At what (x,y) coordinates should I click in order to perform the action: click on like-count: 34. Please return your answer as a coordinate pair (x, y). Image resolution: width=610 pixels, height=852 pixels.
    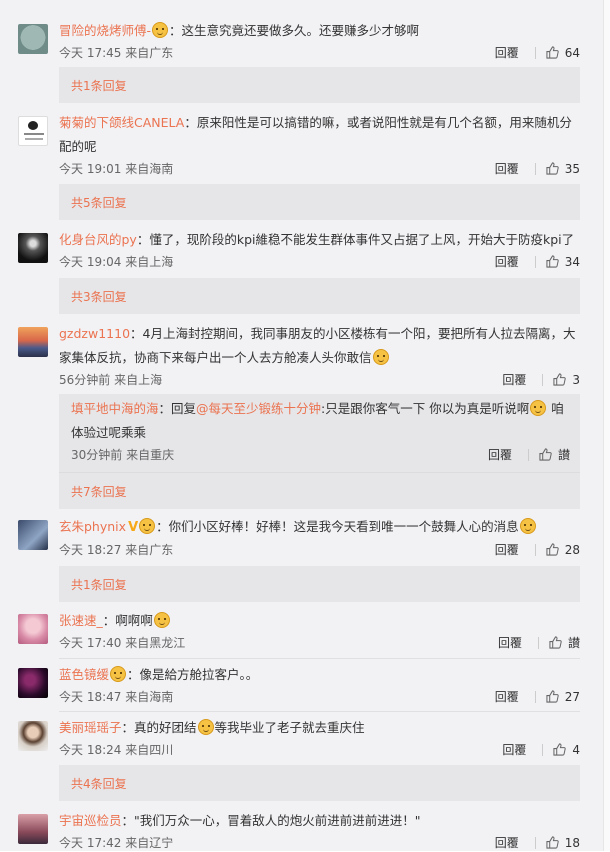
    Looking at the image, I should click on (572, 261).